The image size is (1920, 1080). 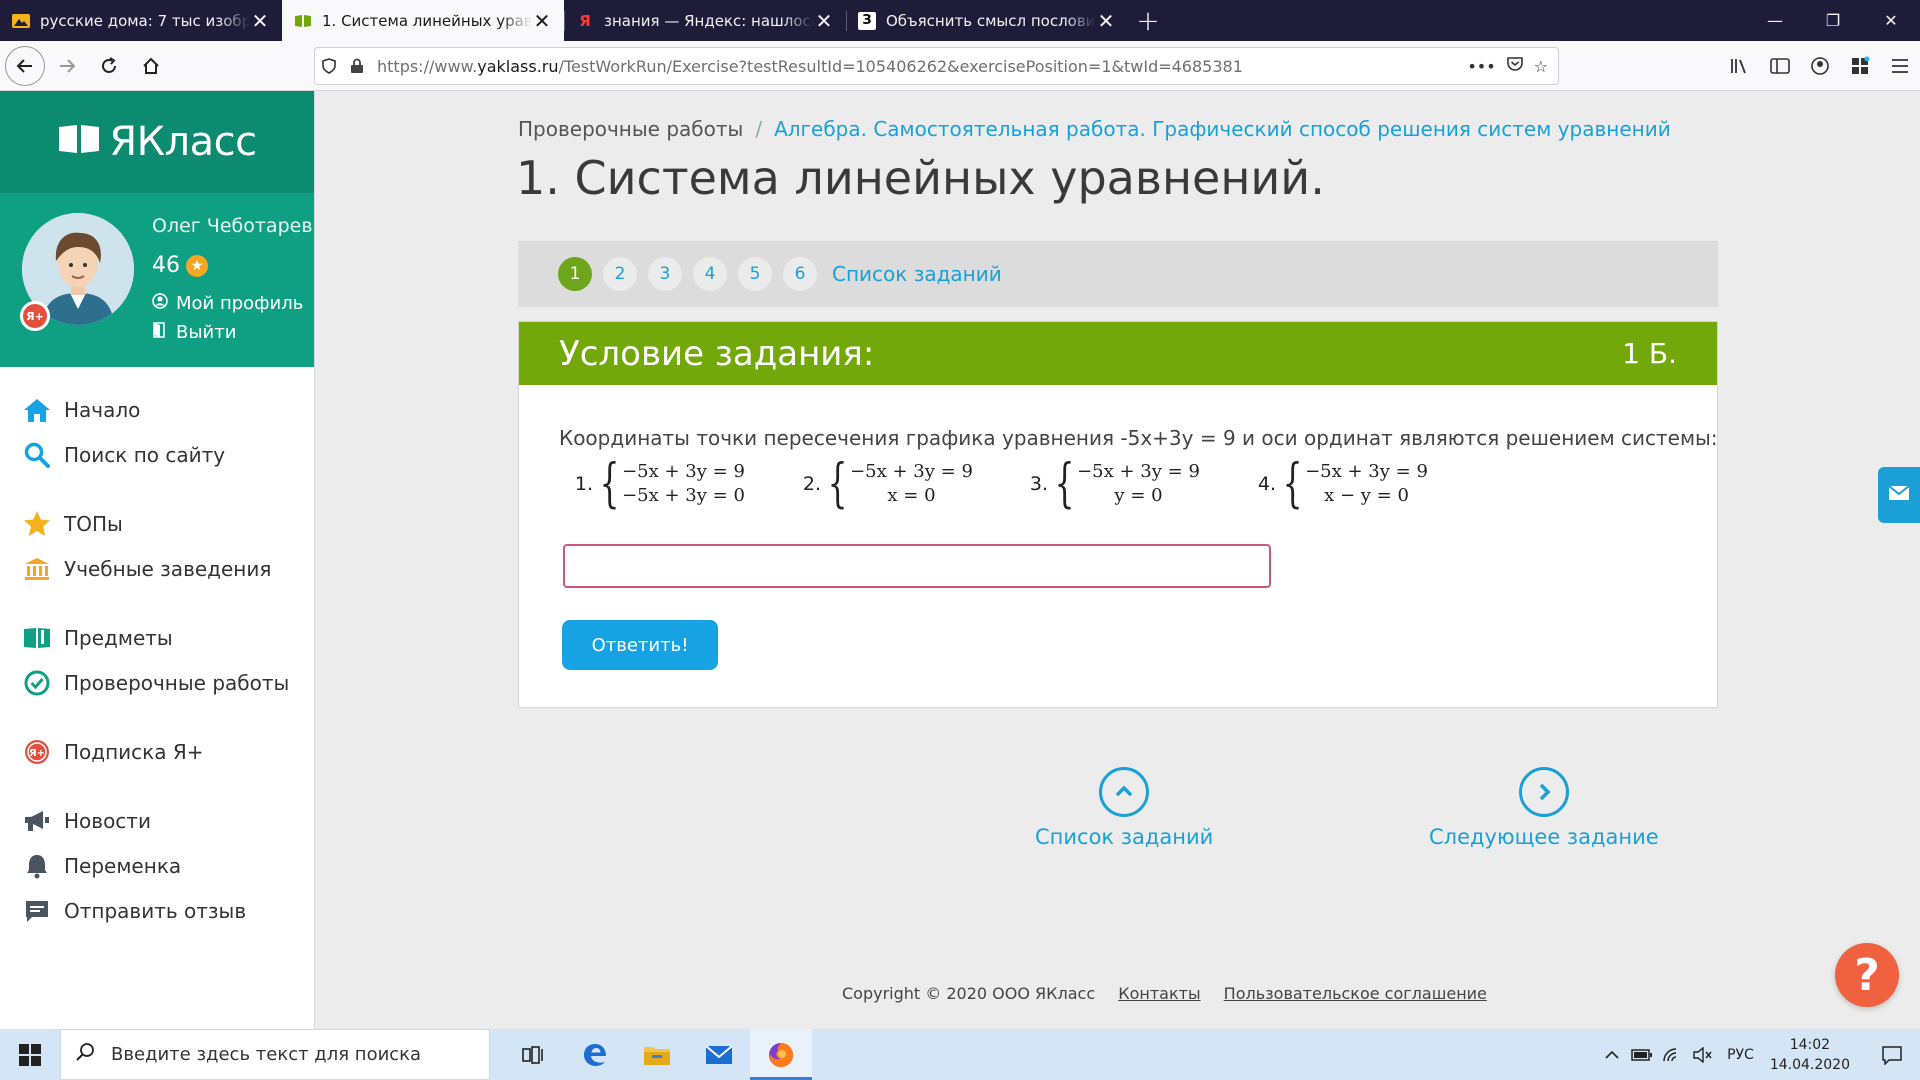 I want to click on step-6: 6, so click(x=800, y=274).